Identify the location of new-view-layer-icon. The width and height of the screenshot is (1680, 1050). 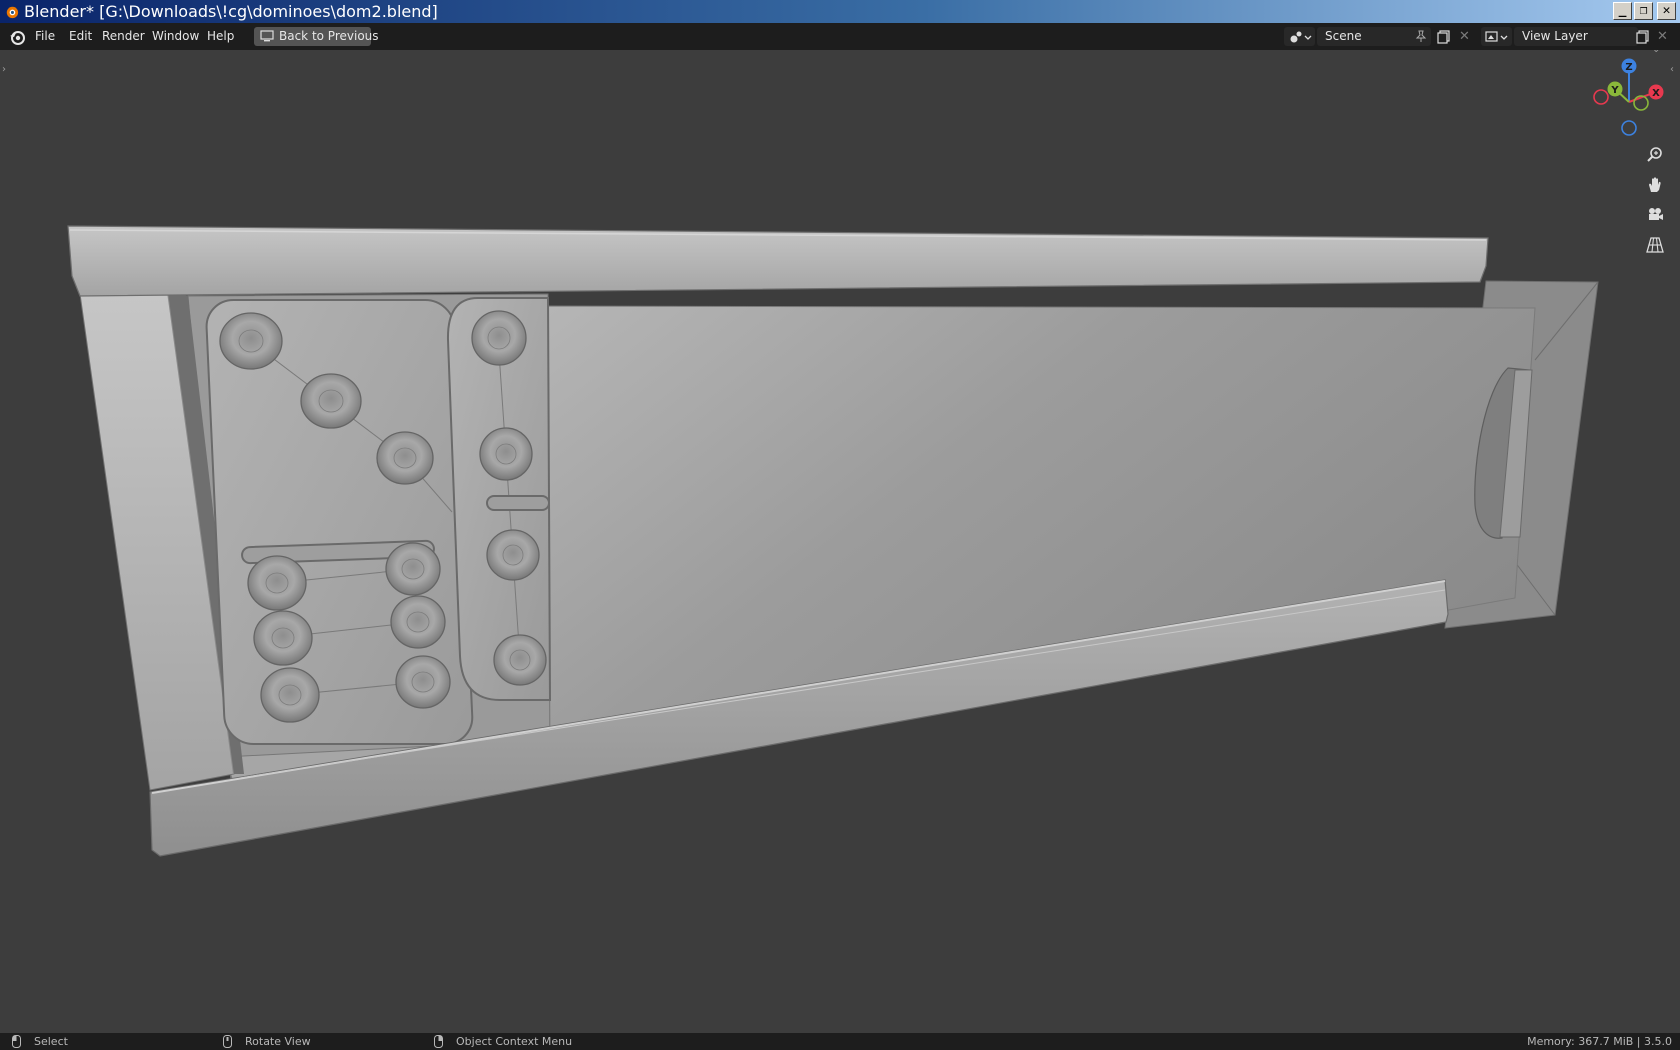
(1643, 37).